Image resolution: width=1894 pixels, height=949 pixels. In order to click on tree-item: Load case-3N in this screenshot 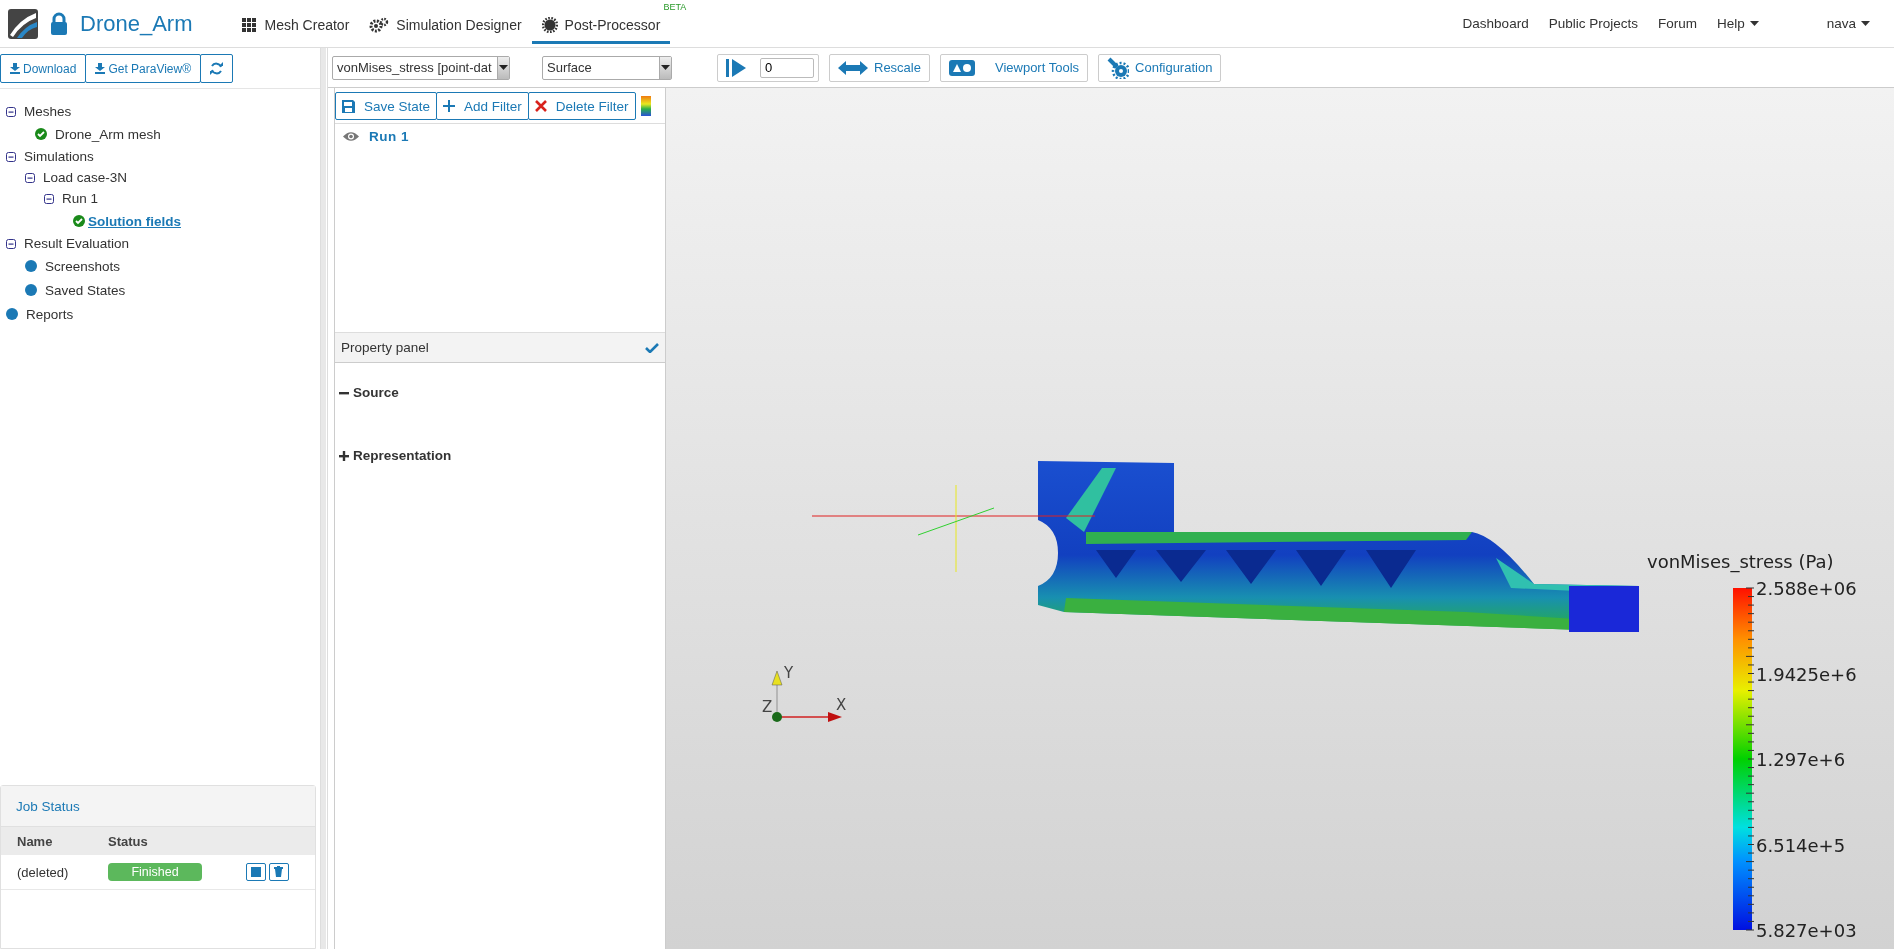, I will do `click(85, 177)`.